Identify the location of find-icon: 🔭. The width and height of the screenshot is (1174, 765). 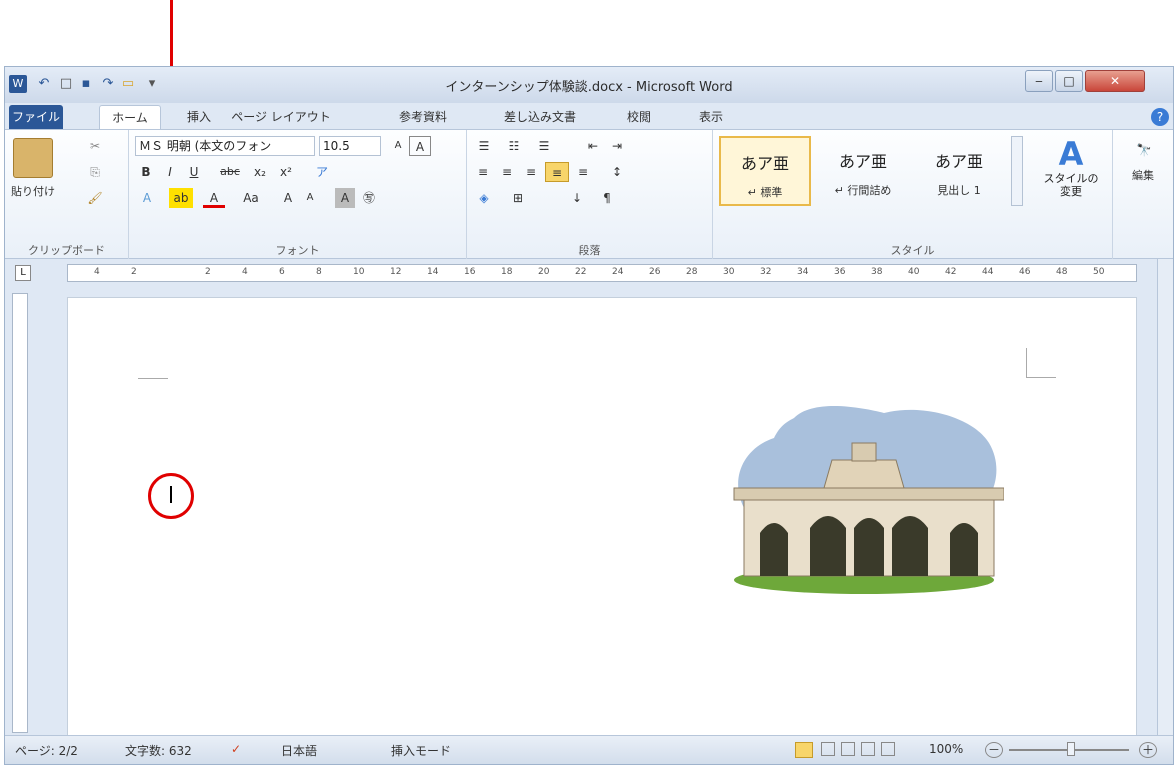
(1144, 150).